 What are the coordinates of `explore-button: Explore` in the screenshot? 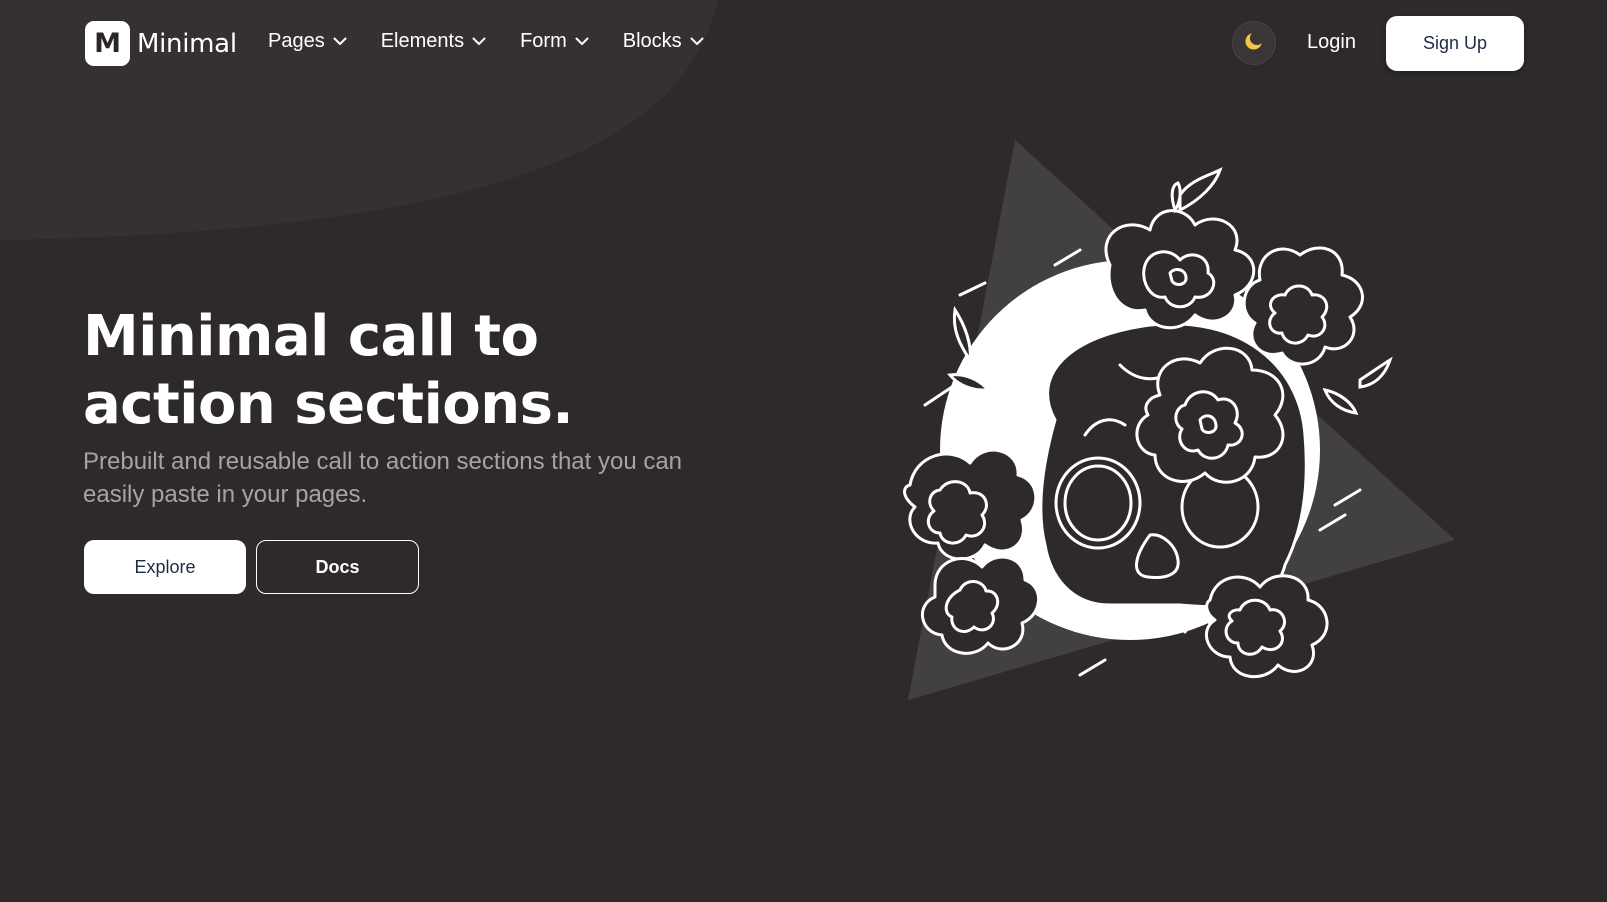 It's located at (165, 567).